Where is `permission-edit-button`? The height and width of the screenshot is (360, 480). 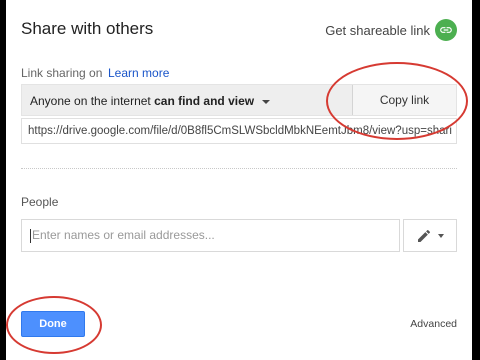 permission-edit-button is located at coordinates (430, 235).